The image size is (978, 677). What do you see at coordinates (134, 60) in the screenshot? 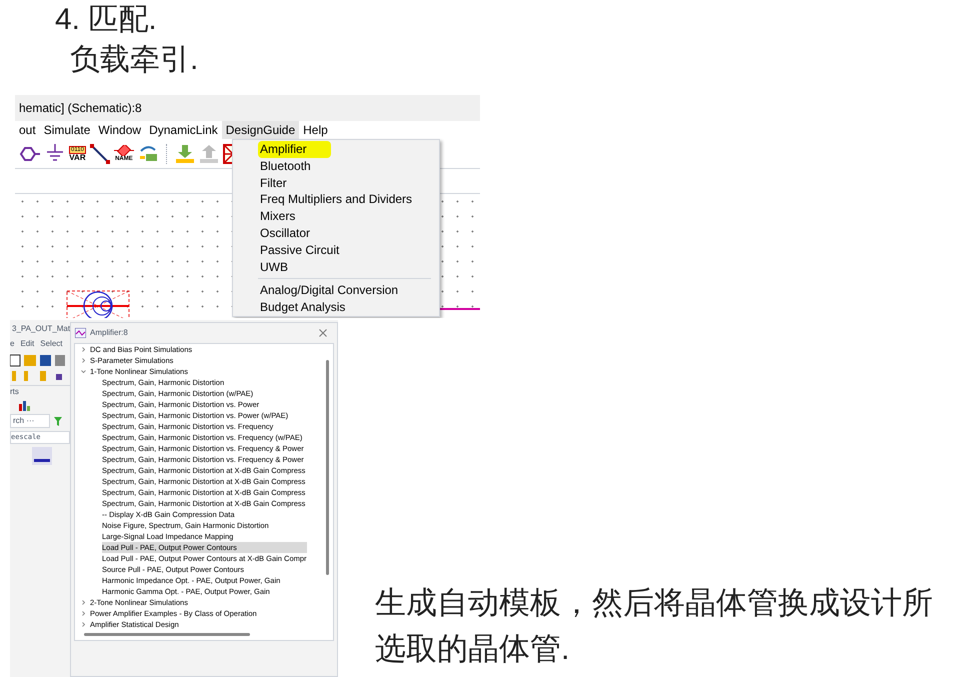
I see `handwritten-note: 负载牵引.` at bounding box center [134, 60].